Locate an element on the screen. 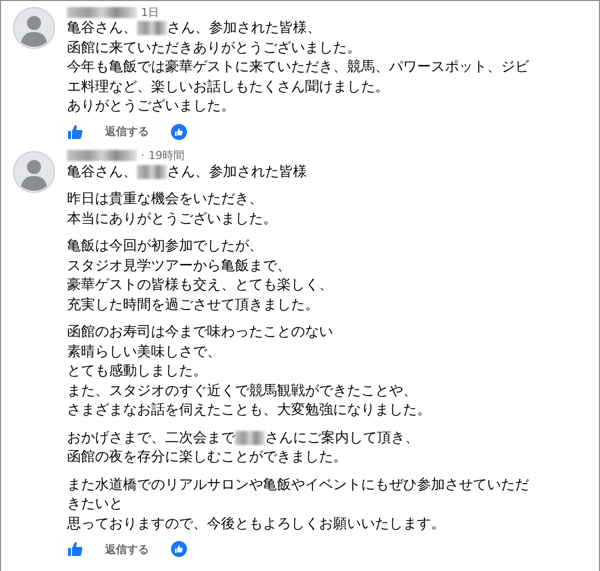 Image resolution: width=600 pixels, height=571 pixels. comment-text: また水道橋でのリアルサロンや亀飯やイベントにもぜひ参加させていただ is located at coordinates (298, 484).